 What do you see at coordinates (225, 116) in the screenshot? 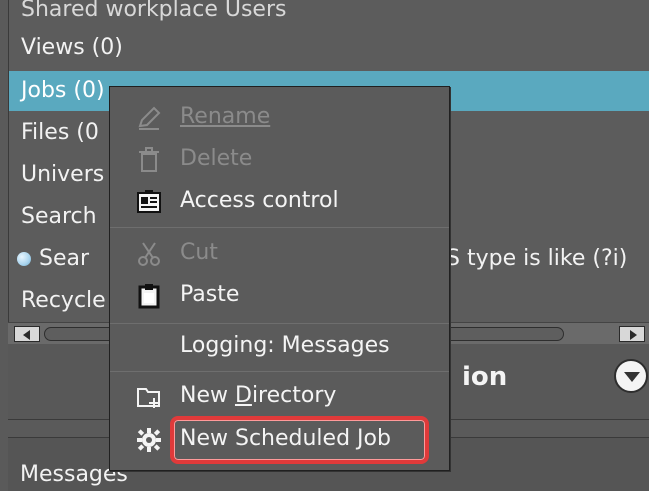
I see `menu-item-label: Rename` at bounding box center [225, 116].